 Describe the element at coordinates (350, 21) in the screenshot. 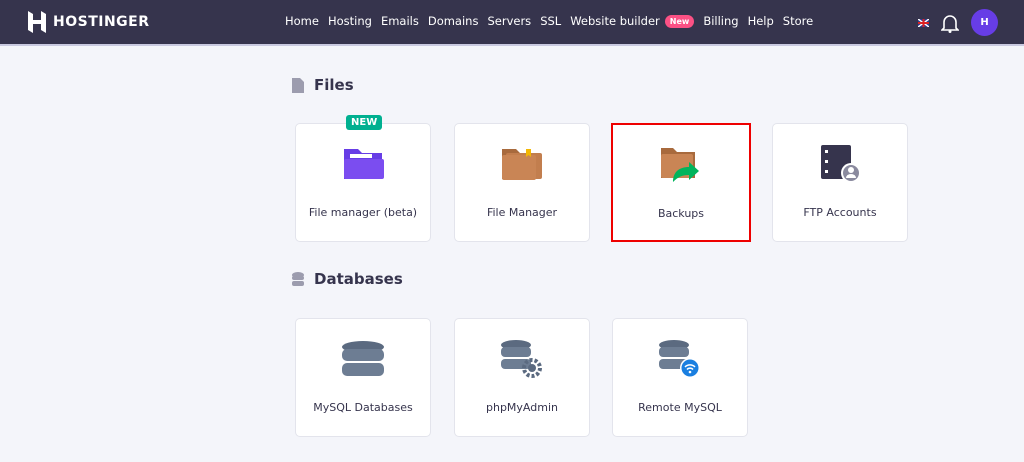

I see `nav-hosting: Hosting` at that location.